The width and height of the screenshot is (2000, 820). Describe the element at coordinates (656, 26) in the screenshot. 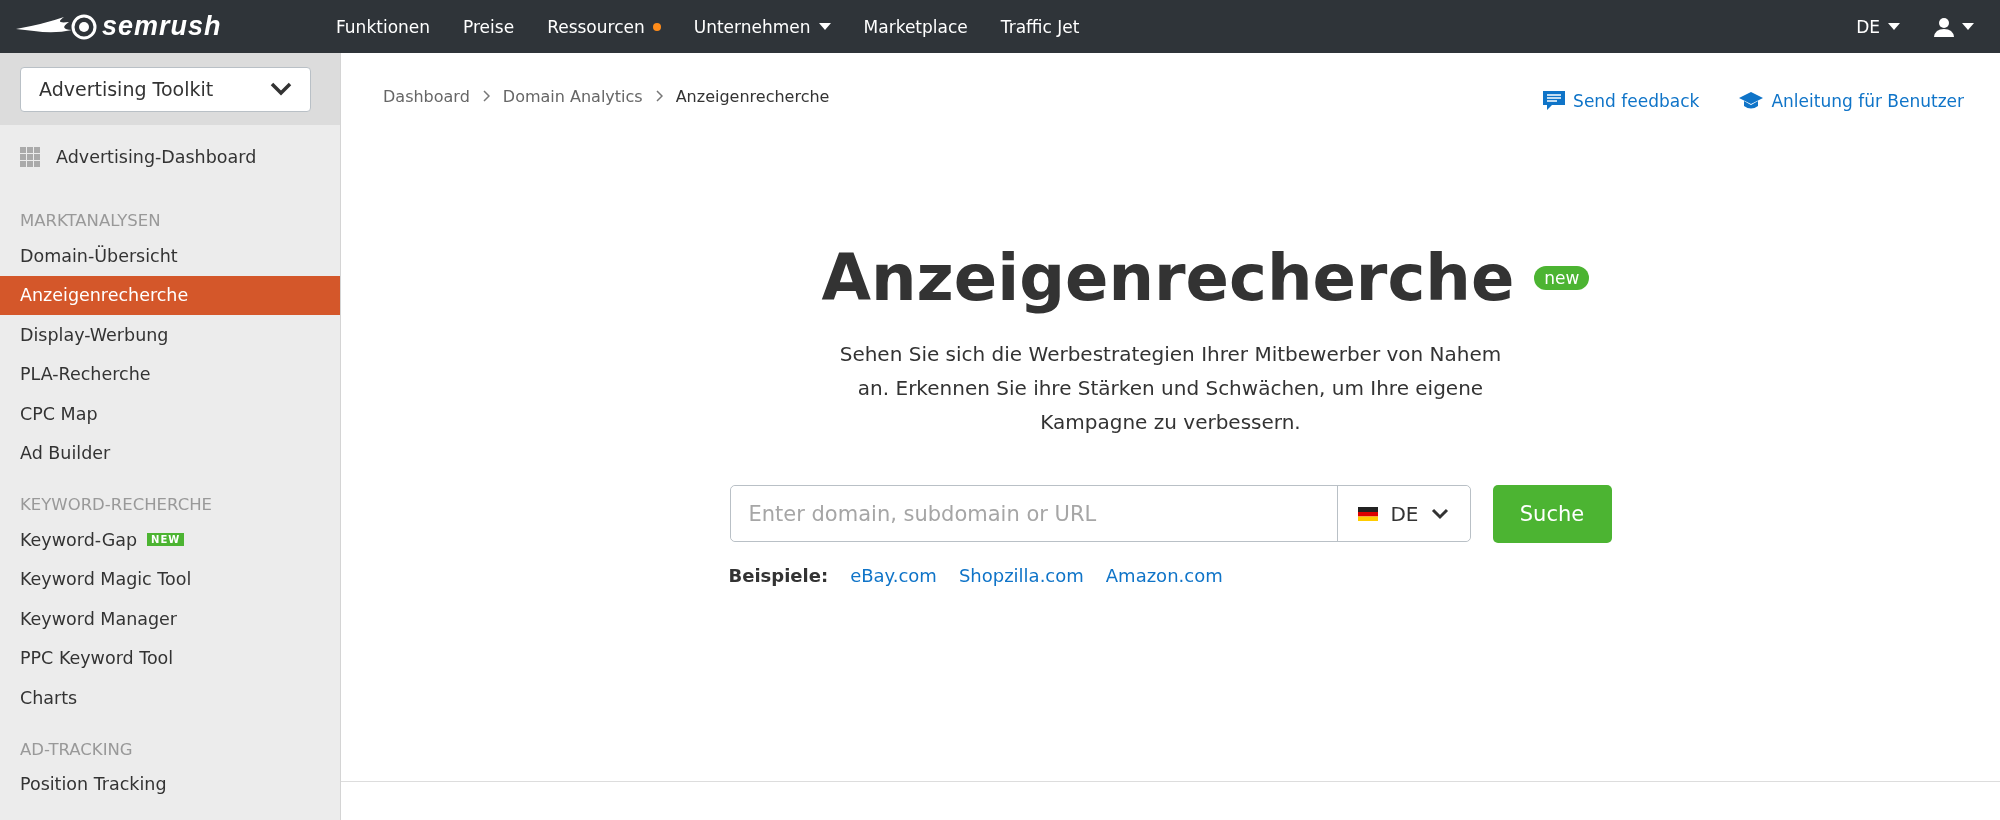

I see `notification-dot` at that location.